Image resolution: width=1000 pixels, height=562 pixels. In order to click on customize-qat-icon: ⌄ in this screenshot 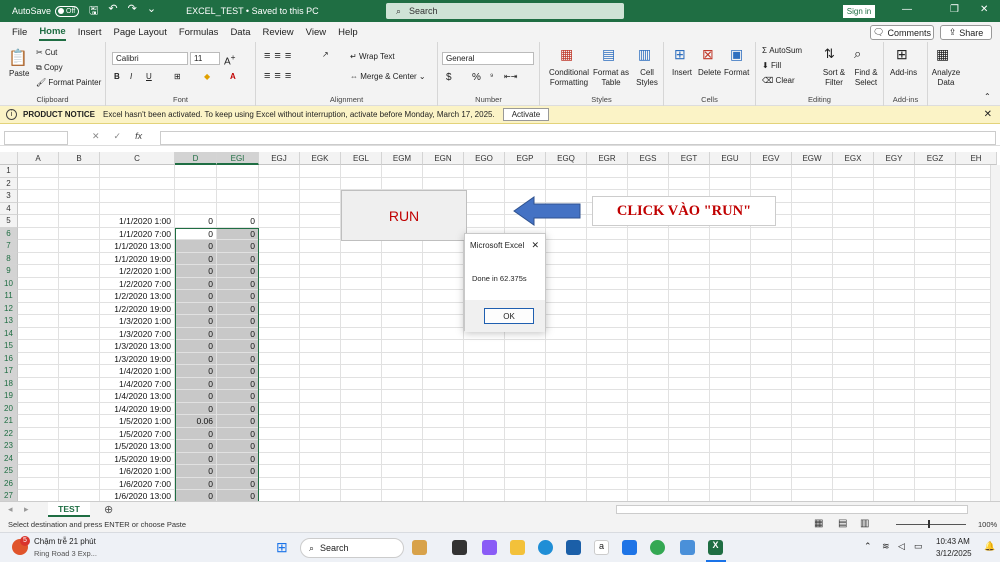, I will do `click(151, 11)`.